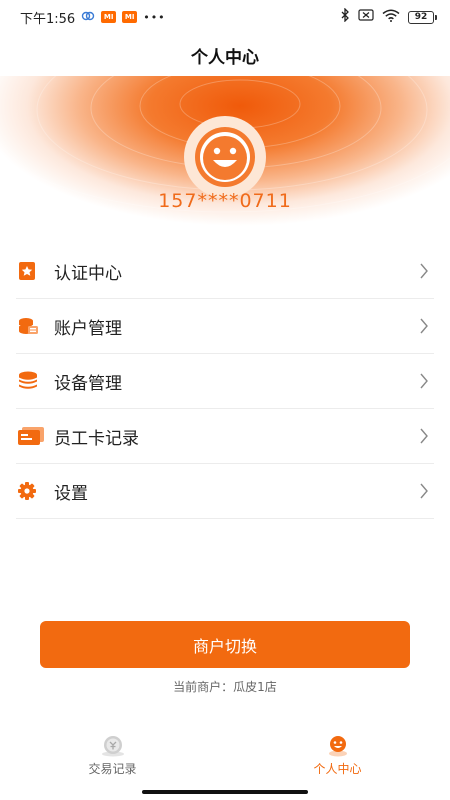 Image resolution: width=450 pixels, height=800 pixels. What do you see at coordinates (154, 17) in the screenshot?
I see `more-notifications-icon: •••` at bounding box center [154, 17].